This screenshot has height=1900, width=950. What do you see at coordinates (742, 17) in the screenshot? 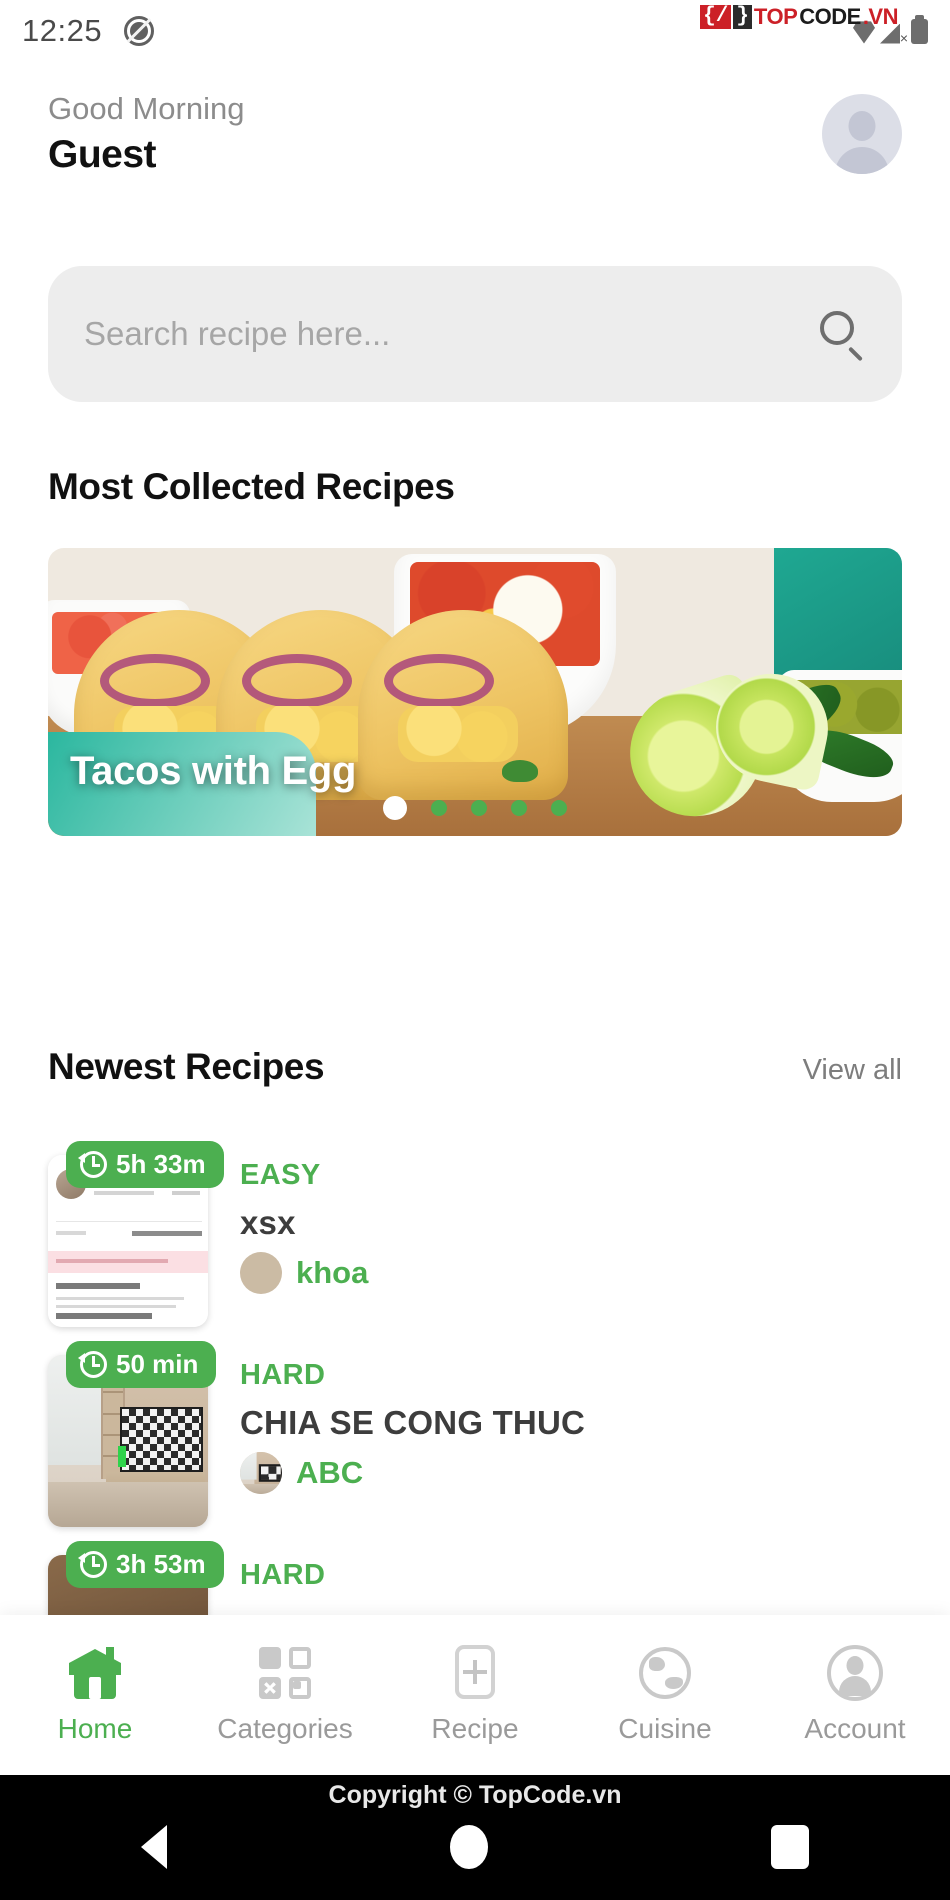
I see `watermark-brace-right: }` at bounding box center [742, 17].